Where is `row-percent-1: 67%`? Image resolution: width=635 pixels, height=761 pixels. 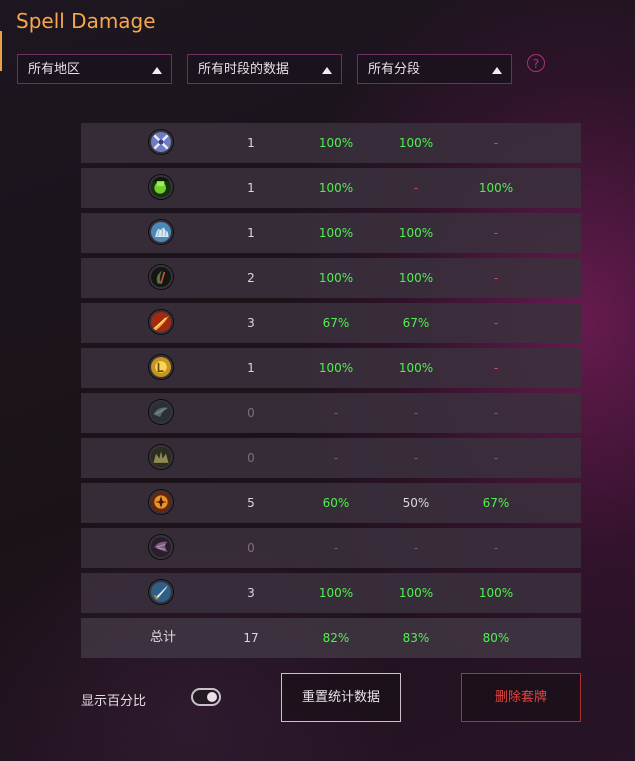
row-percent-1: 67% is located at coordinates (336, 323).